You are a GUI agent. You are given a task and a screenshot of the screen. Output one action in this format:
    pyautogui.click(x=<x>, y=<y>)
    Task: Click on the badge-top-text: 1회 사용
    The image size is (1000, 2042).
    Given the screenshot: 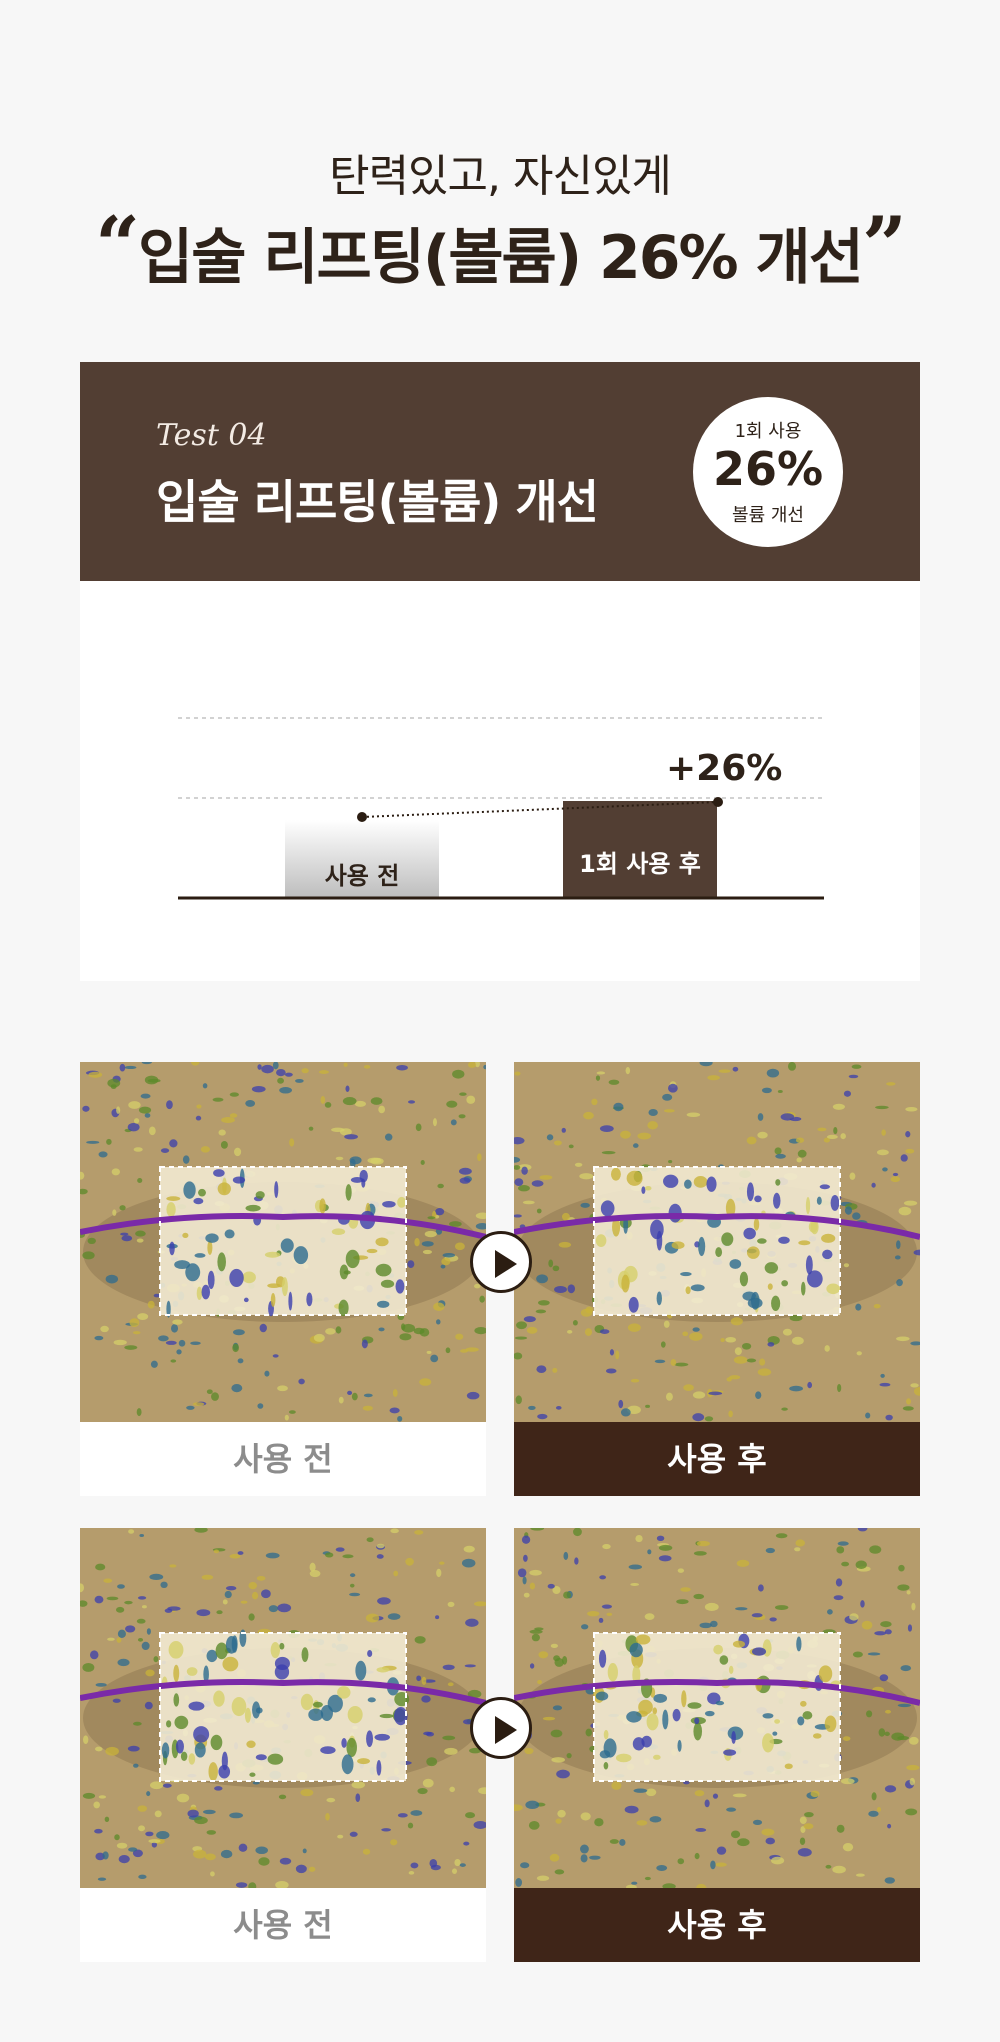 What is the action you would take?
    pyautogui.click(x=768, y=431)
    